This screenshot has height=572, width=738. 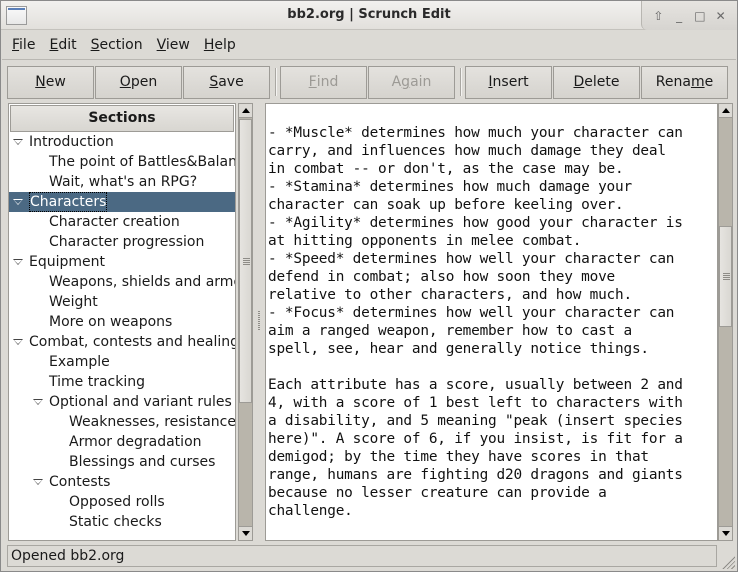 I want to click on menu-file-label: ile, so click(x=27, y=45).